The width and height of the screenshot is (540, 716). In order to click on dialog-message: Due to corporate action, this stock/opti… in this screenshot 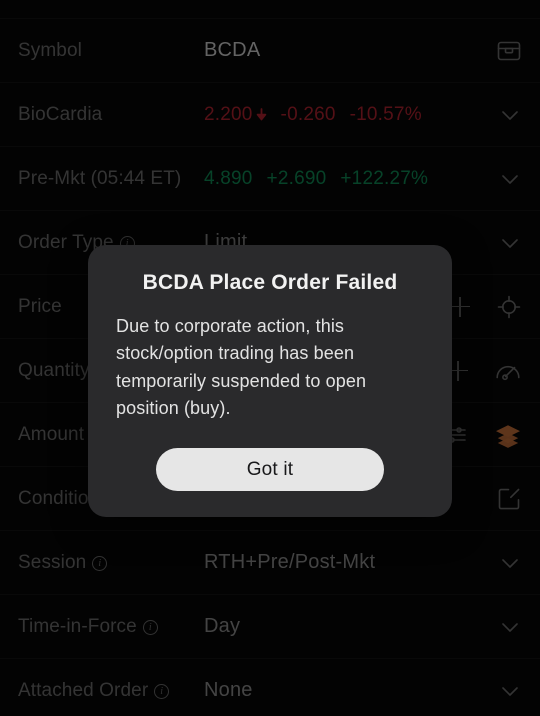, I will do `click(241, 367)`.